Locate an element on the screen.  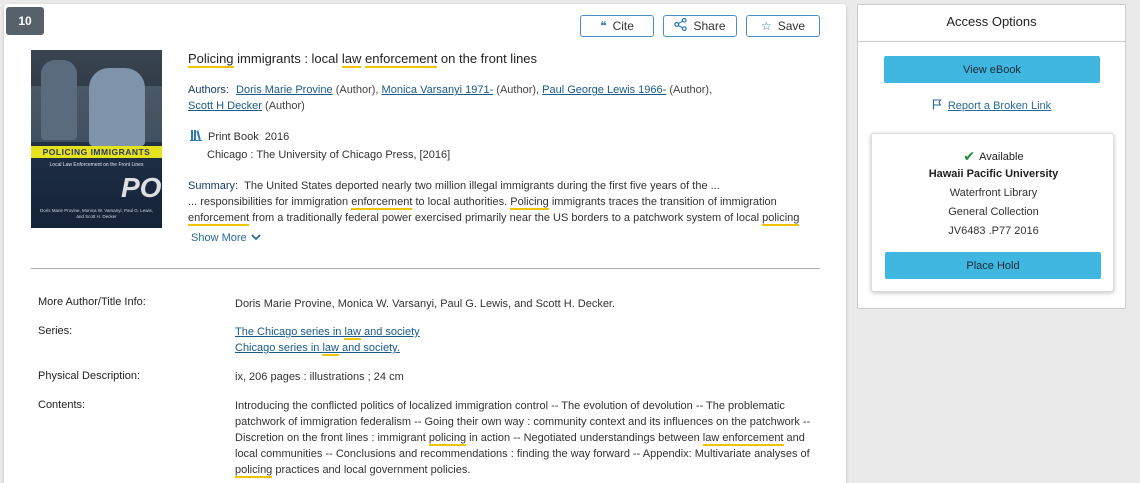
report-broken-link: Report a Broken Link is located at coordinates (991, 106).